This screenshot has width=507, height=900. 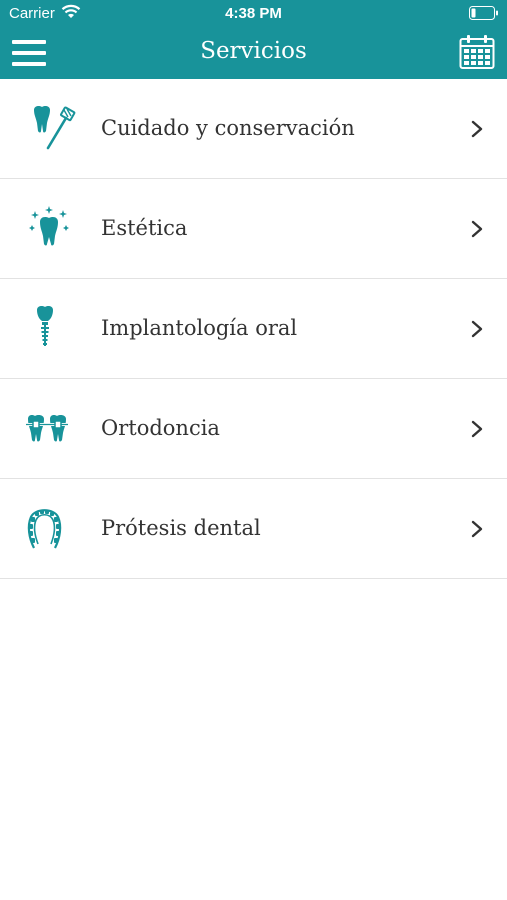 What do you see at coordinates (51, 329) in the screenshot?
I see `dental-implant-icon` at bounding box center [51, 329].